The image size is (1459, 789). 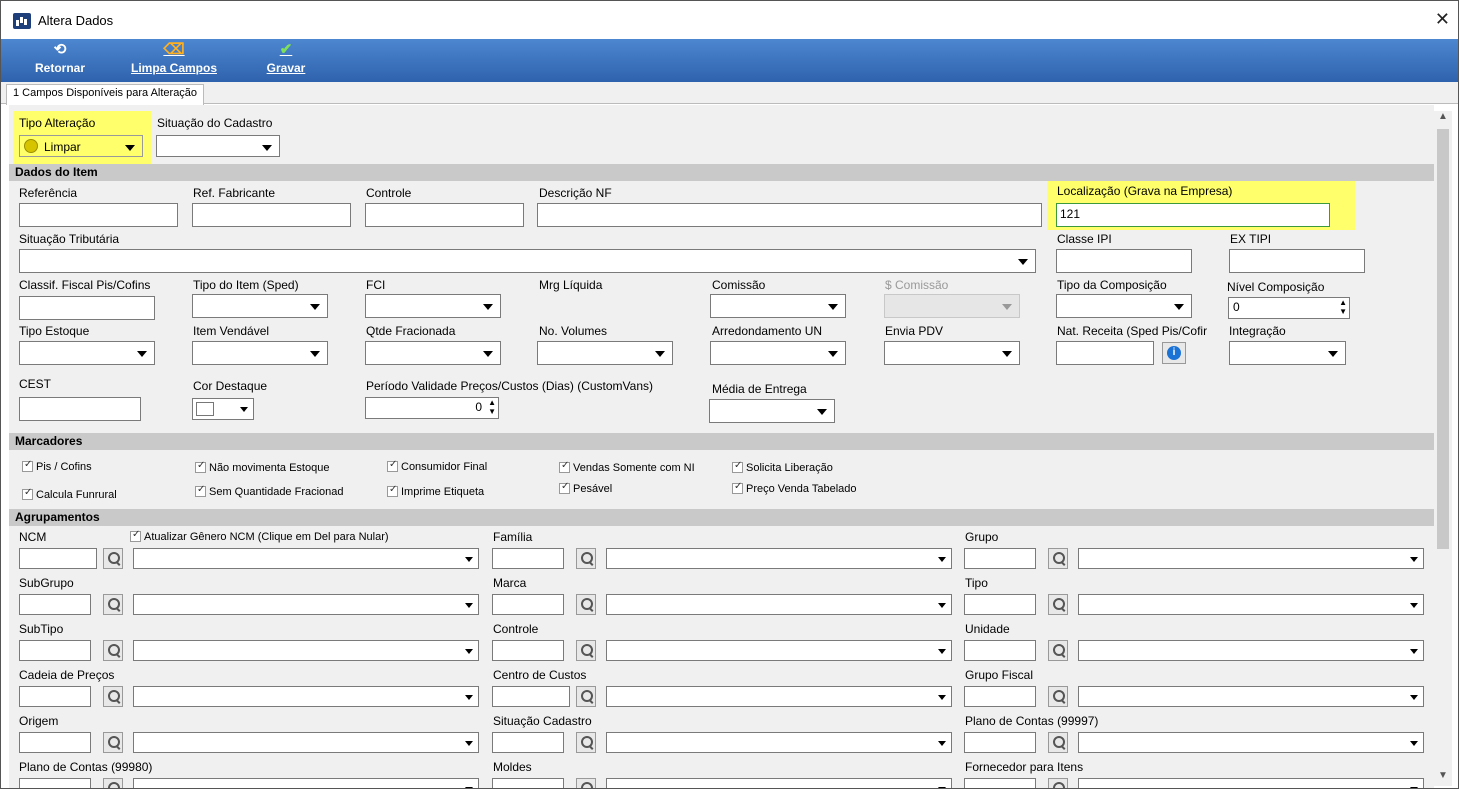 What do you see at coordinates (113, 604) in the screenshot?
I see `subgrupo-search-icon` at bounding box center [113, 604].